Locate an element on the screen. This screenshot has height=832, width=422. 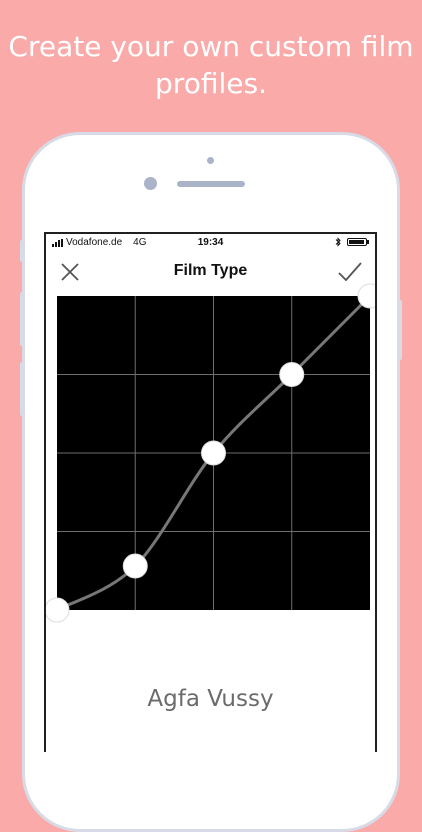
headline: Create your own custom film profiles. is located at coordinates (211, 65).